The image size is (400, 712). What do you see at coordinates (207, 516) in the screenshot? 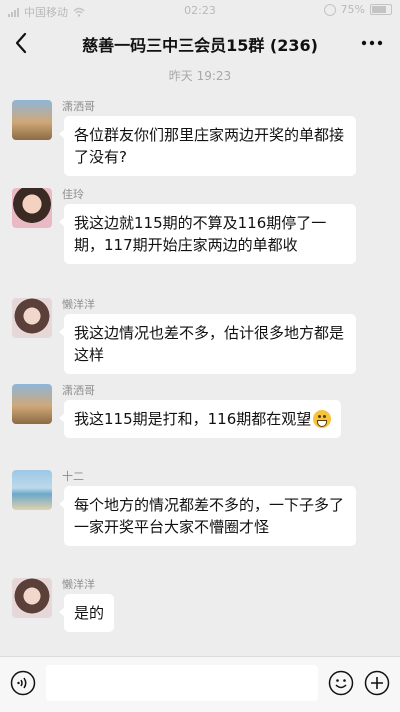
I see `message-bubble: 每个地方的情况都差不多的，一下子多了一家开奖平台大家不懵圈才怪` at bounding box center [207, 516].